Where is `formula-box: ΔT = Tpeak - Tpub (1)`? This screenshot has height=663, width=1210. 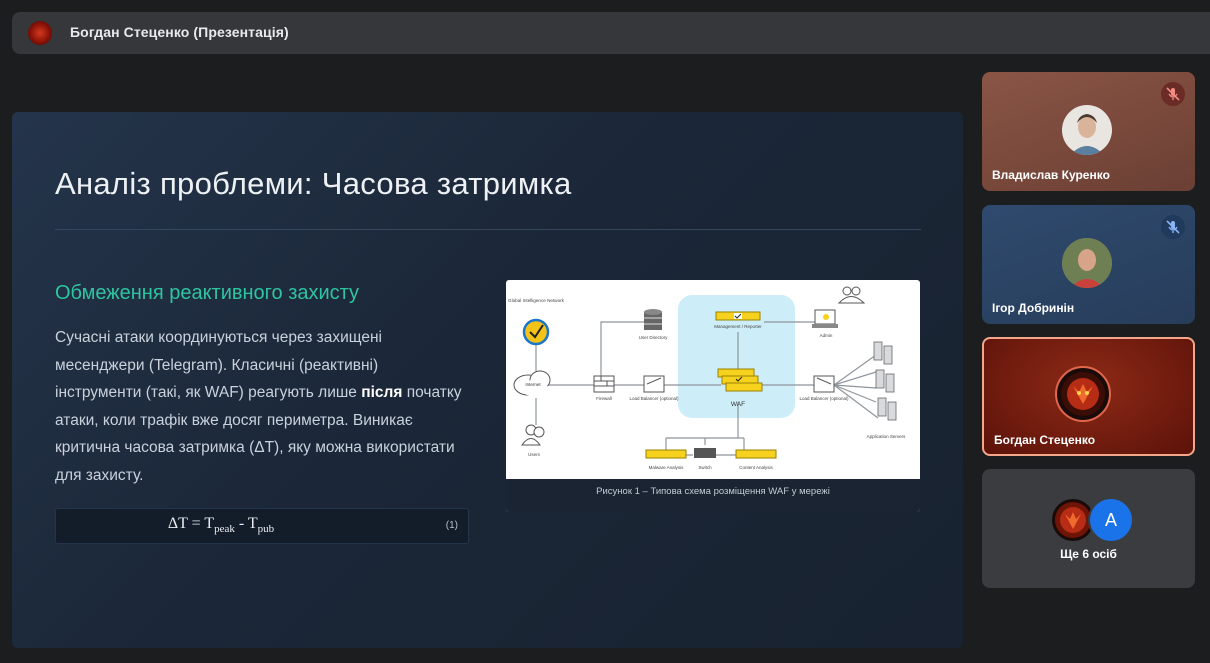 formula-box: ΔT = Tpeak - Tpub (1) is located at coordinates (262, 526).